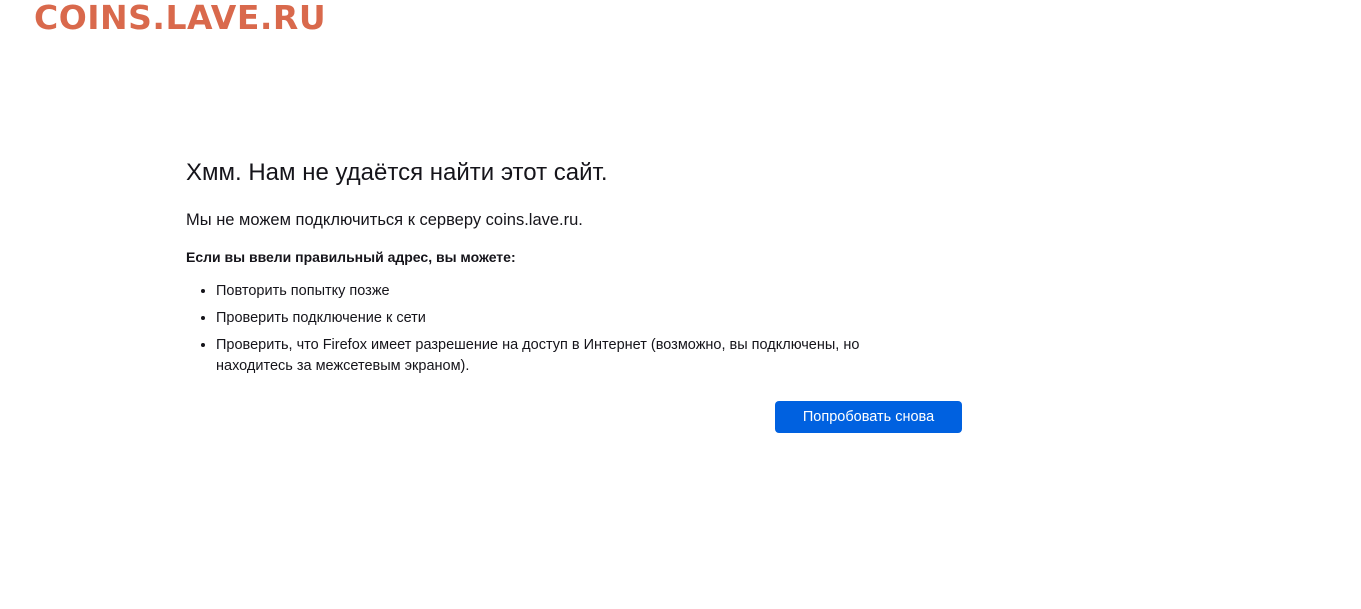 Image resolution: width=1361 pixels, height=609 pixels. What do you see at coordinates (566, 291) in the screenshot?
I see `suggestion-item-retry-later: Повторить попытку позже` at bounding box center [566, 291].